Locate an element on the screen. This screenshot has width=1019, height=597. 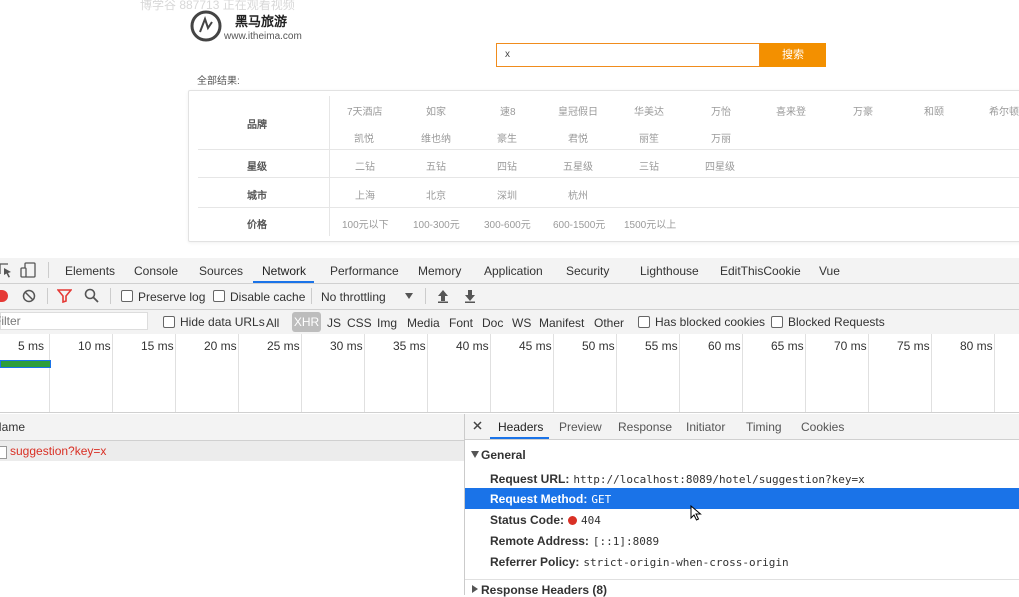
disable-cache-checkbox is located at coordinates (219, 296).